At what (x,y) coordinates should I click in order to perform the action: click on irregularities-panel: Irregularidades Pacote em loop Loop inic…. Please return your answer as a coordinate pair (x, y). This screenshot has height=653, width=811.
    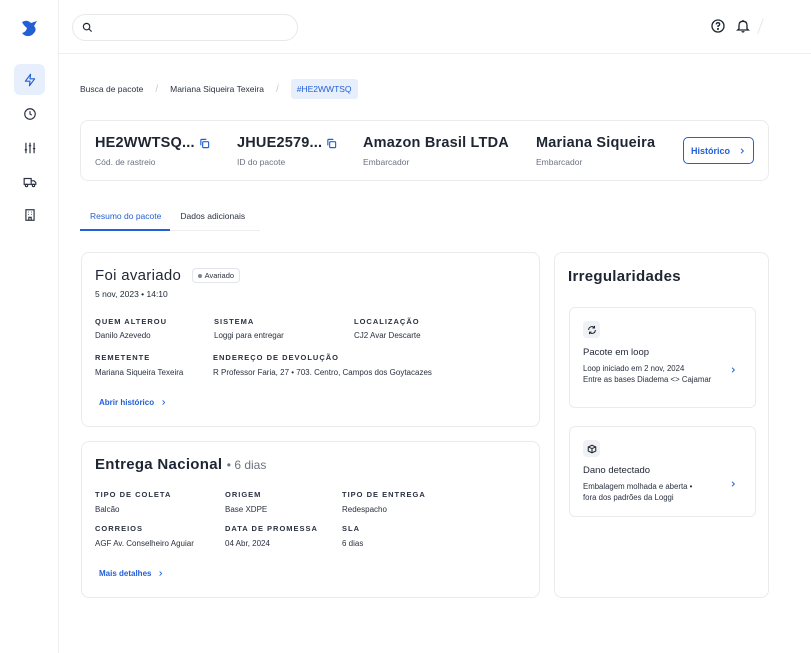
    Looking at the image, I should click on (661, 425).